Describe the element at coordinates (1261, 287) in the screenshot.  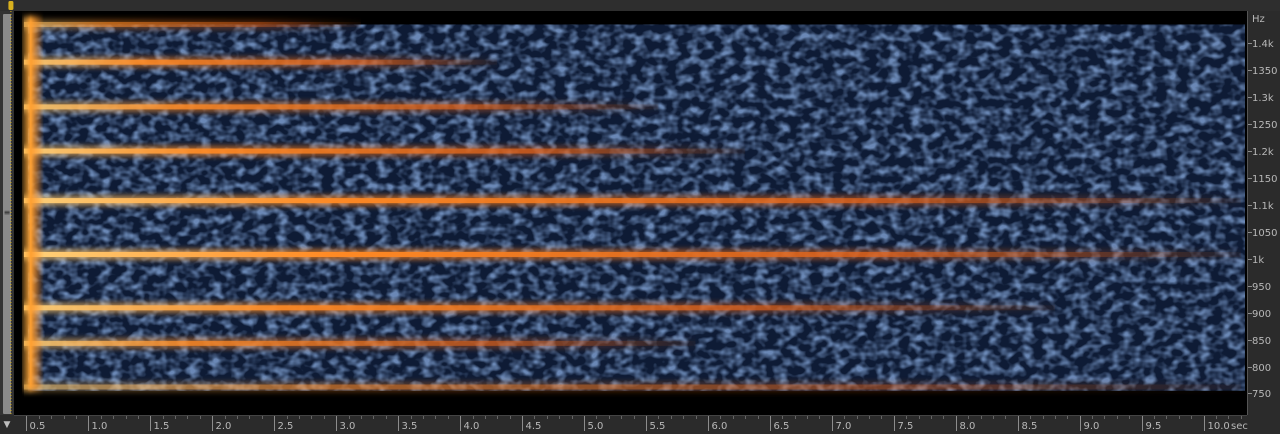
I see `y-tick-label: 950` at that location.